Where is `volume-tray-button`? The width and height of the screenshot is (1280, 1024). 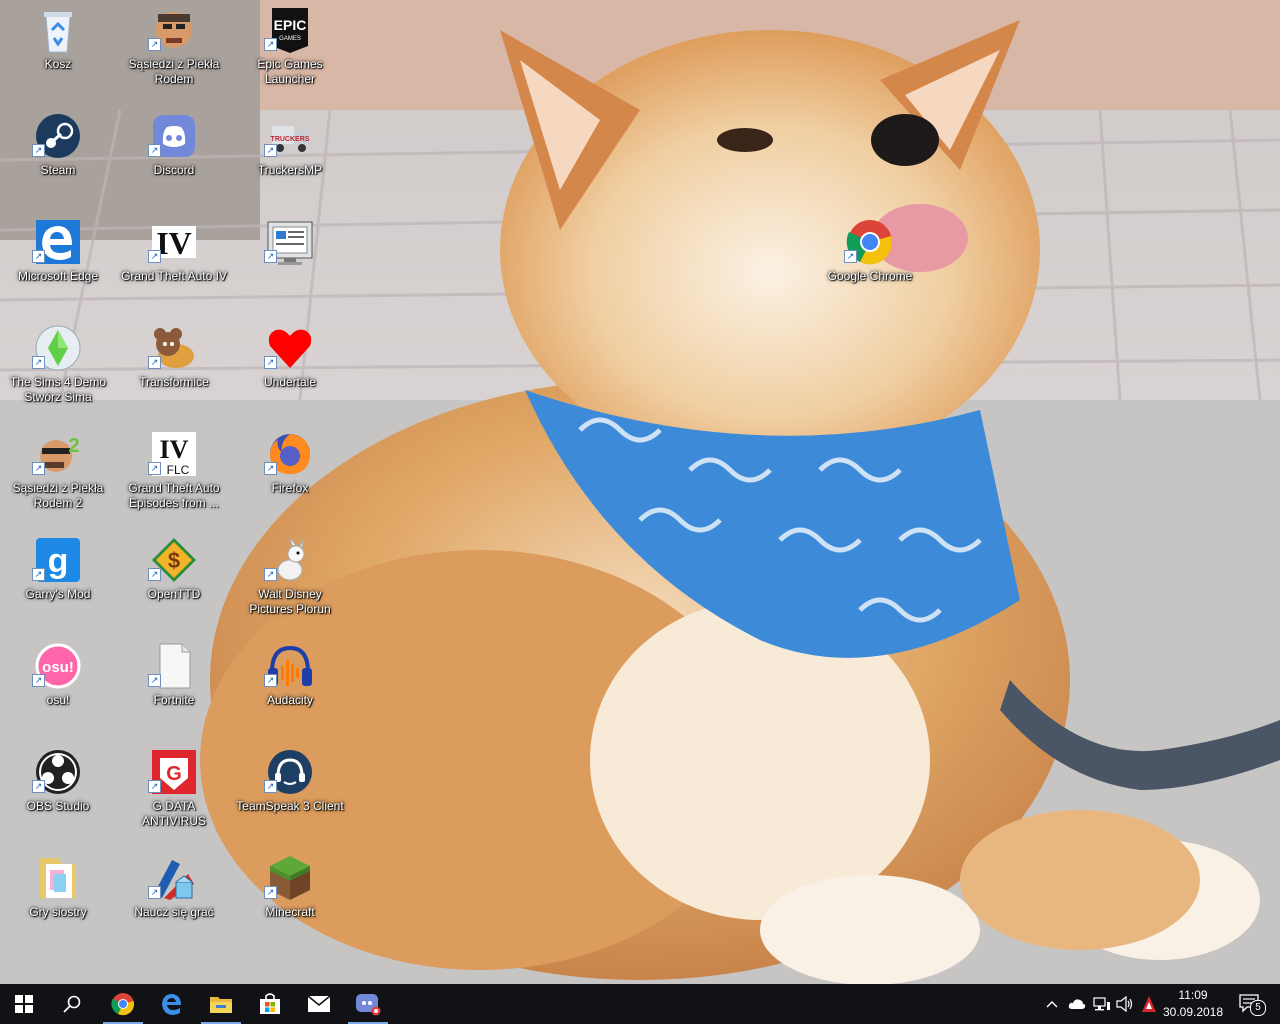
volume-tray-button is located at coordinates (1125, 1004).